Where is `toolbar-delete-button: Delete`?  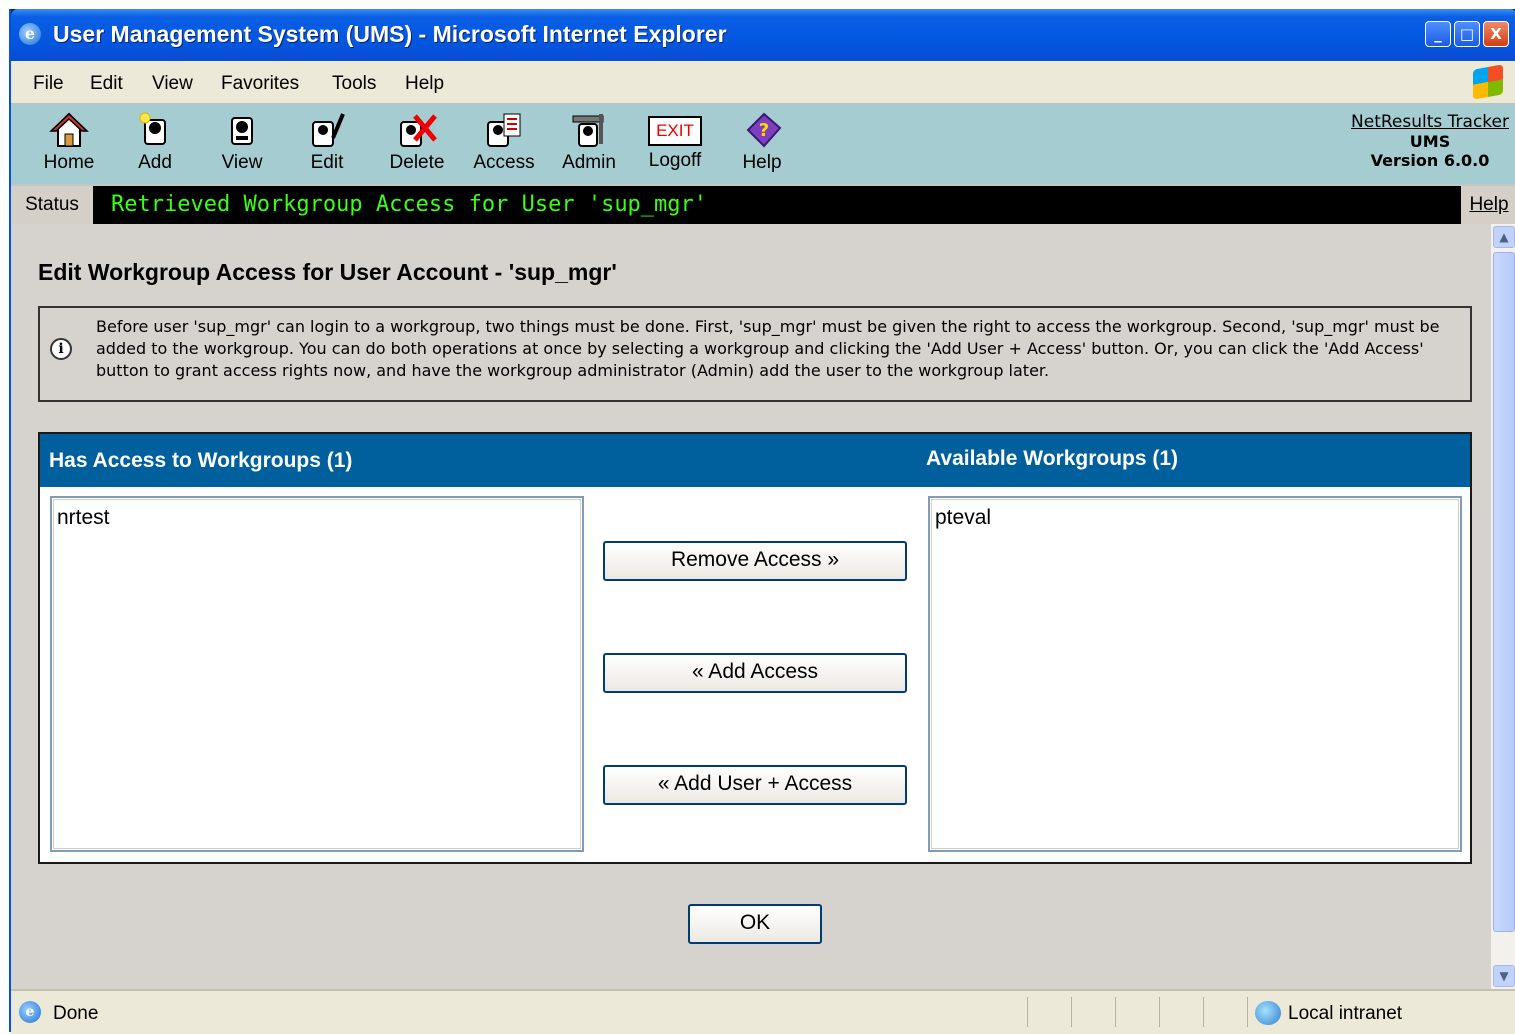
toolbar-delete-button: Delete is located at coordinates (417, 142).